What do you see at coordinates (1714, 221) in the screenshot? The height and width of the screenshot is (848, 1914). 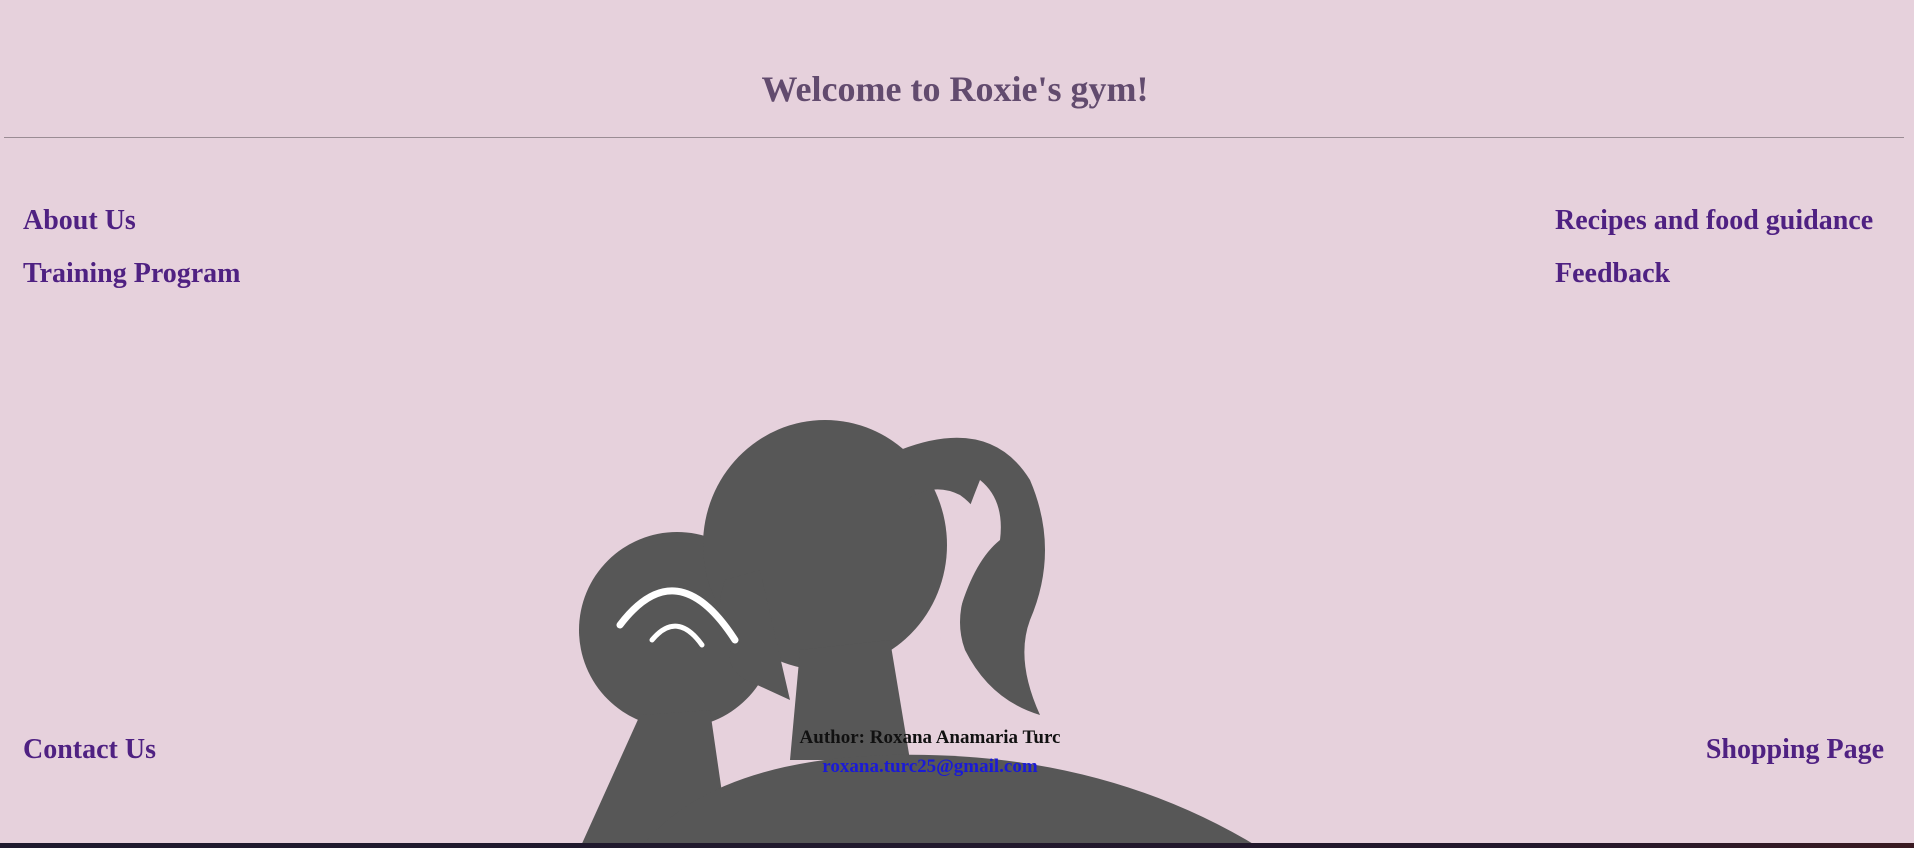 I see `nav-link-recipes: Recipes and food guidance` at bounding box center [1714, 221].